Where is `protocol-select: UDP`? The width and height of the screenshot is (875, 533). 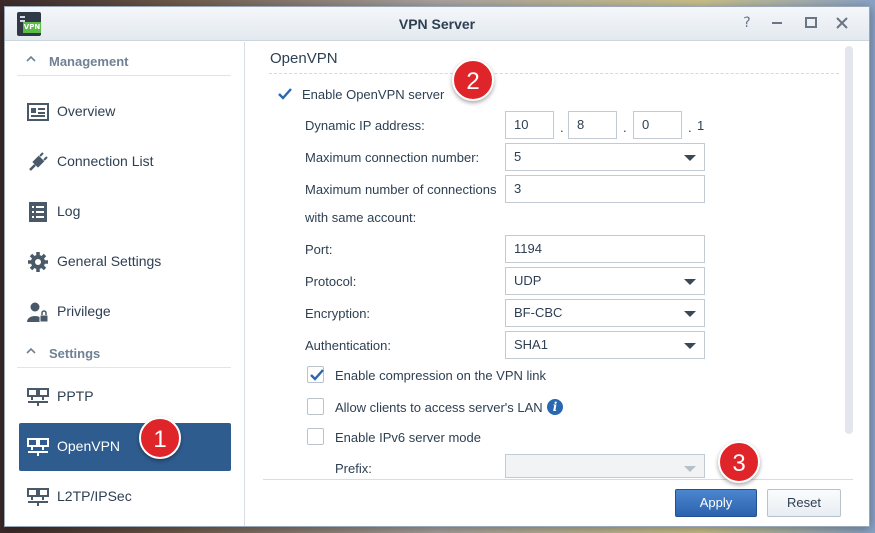 protocol-select: UDP is located at coordinates (605, 281).